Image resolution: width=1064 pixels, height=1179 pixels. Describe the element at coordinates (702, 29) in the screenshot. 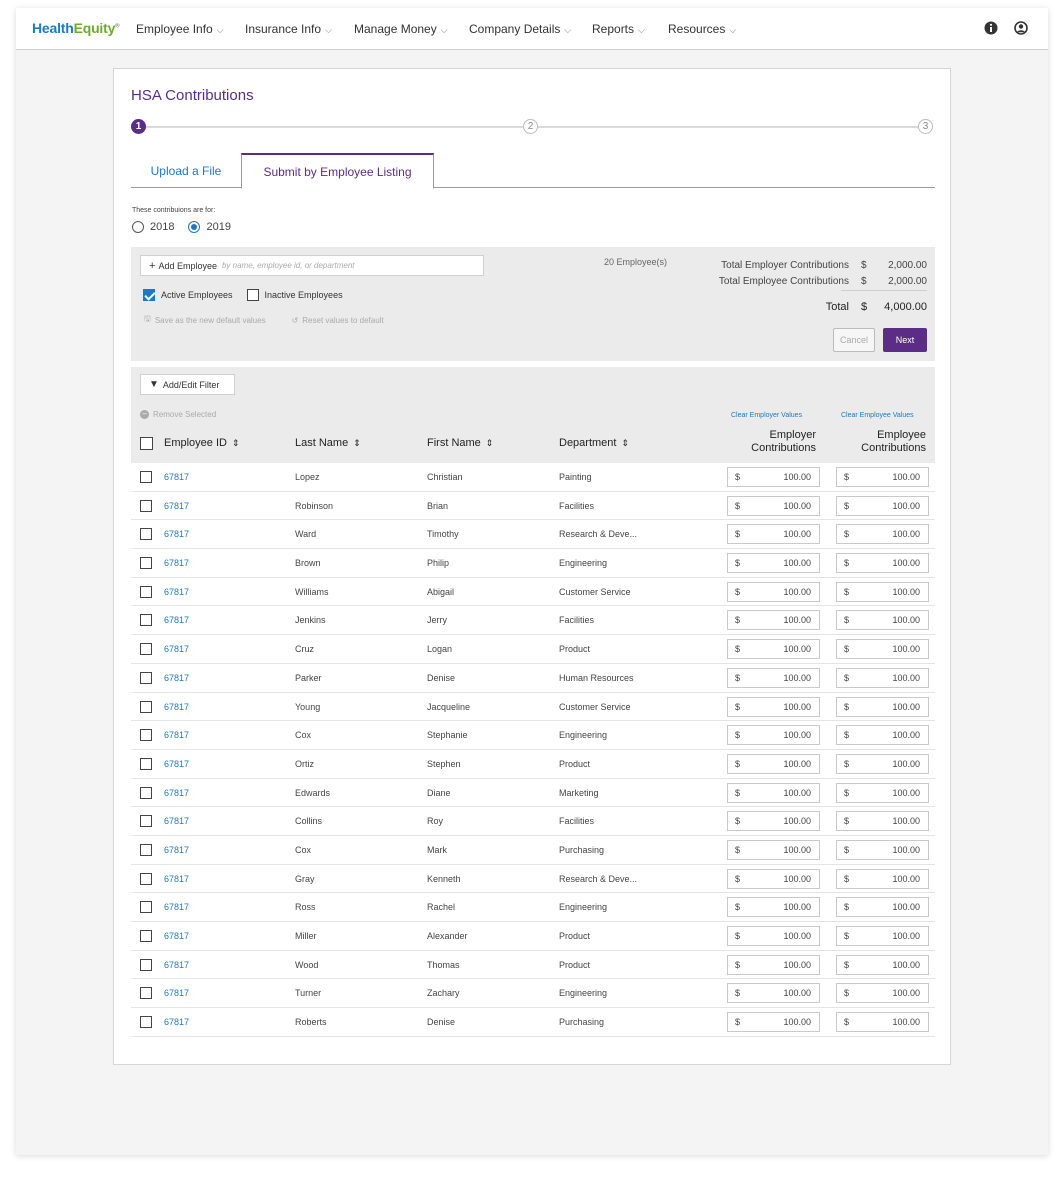

I see `nav-resources: Resources ⌵` at that location.